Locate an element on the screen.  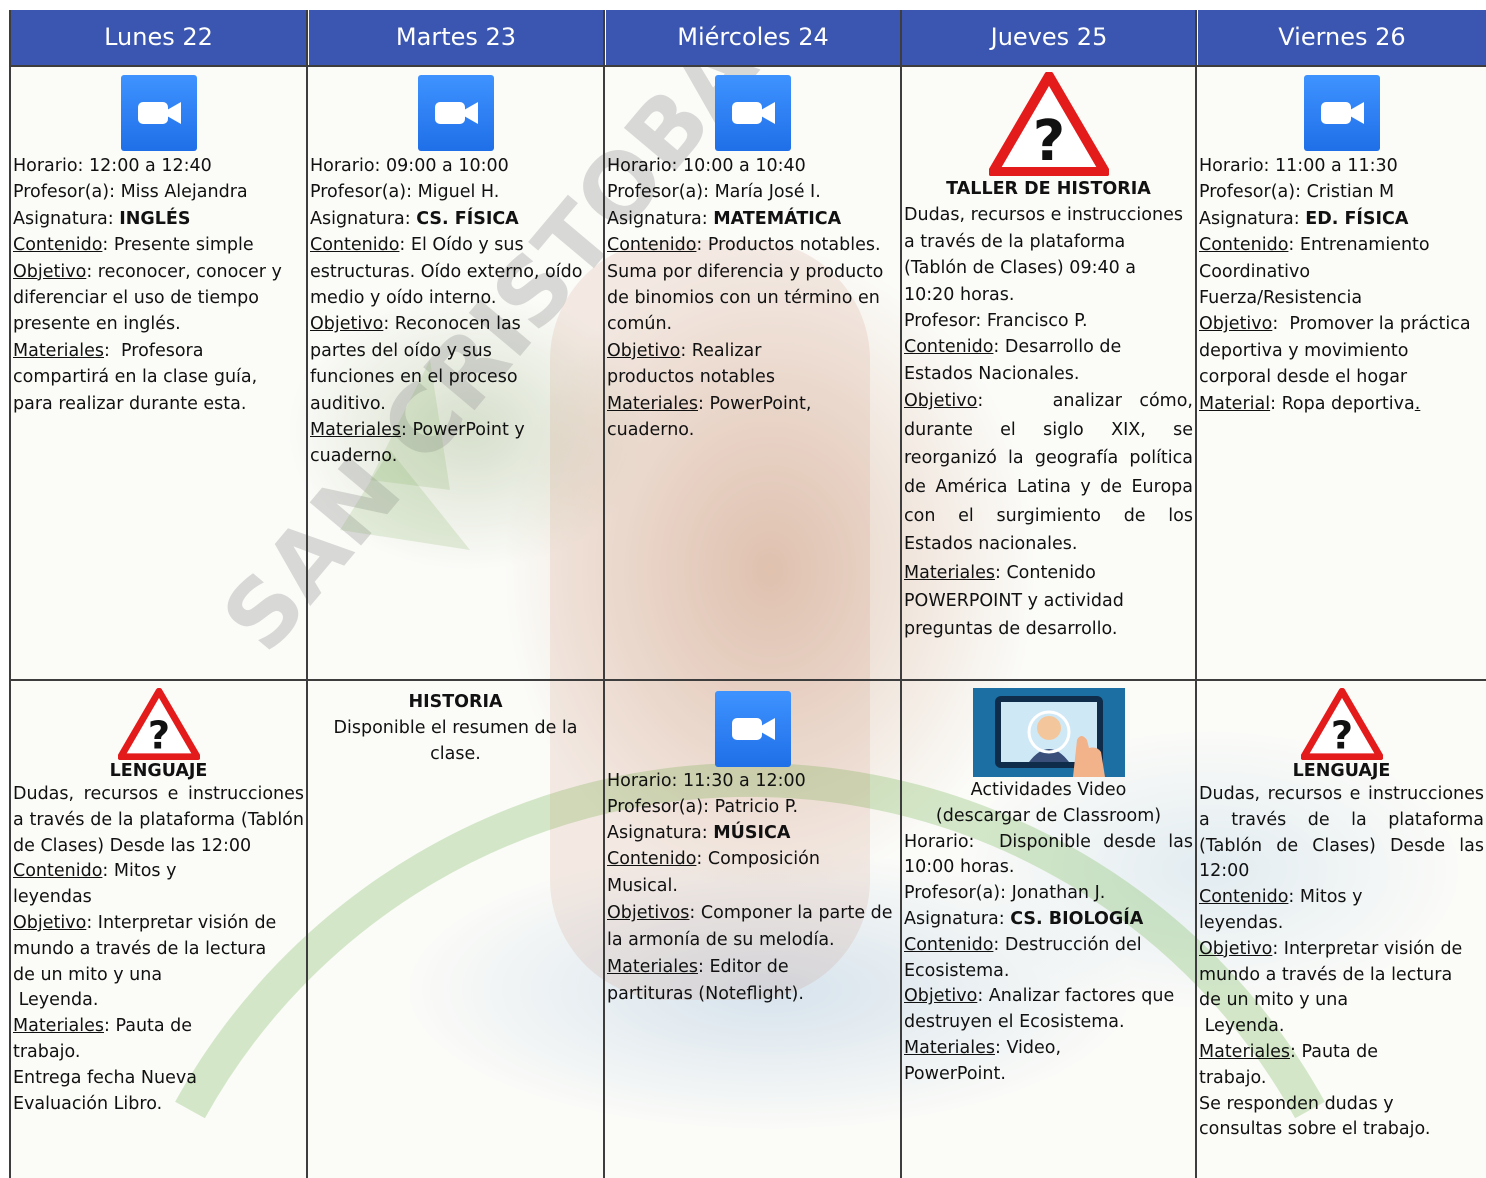
asignatura: Asignatura: MÚSICA is located at coordinates (699, 832).